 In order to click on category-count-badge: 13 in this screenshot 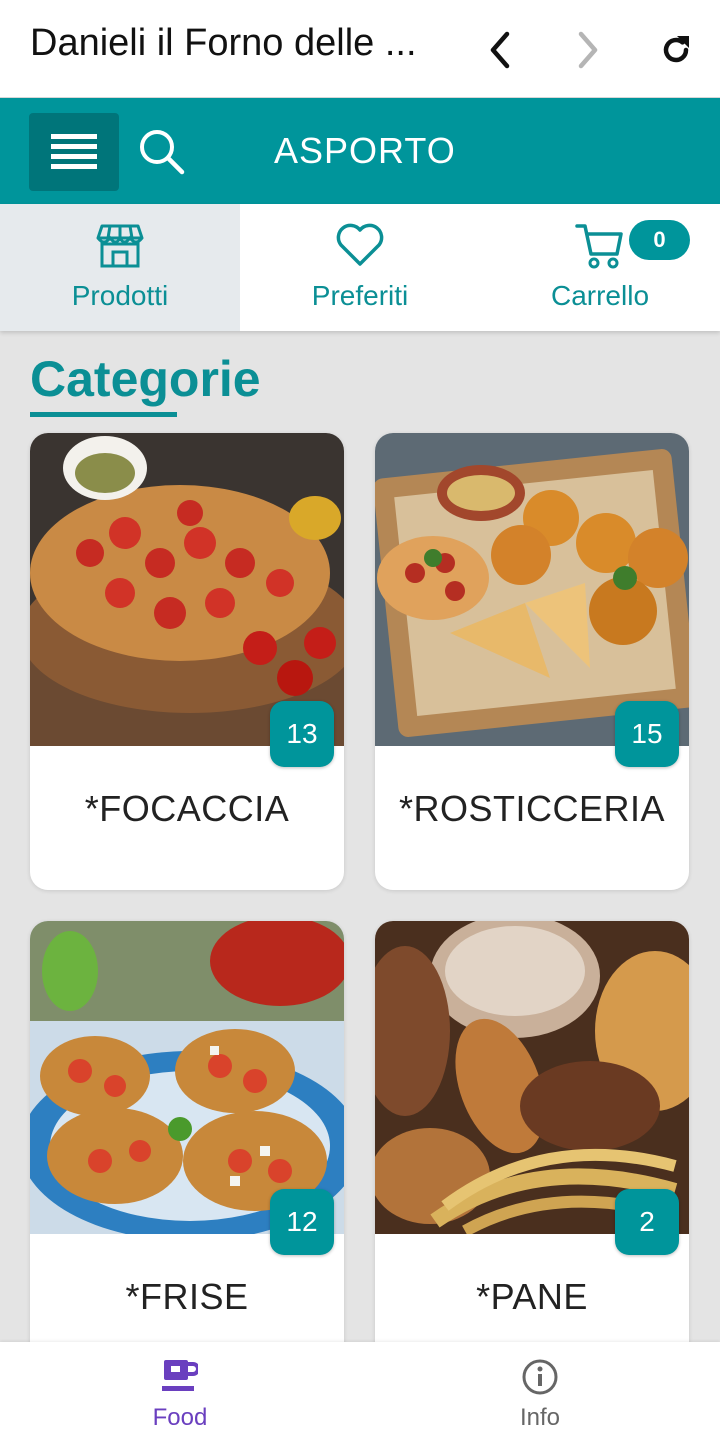, I will do `click(302, 734)`.